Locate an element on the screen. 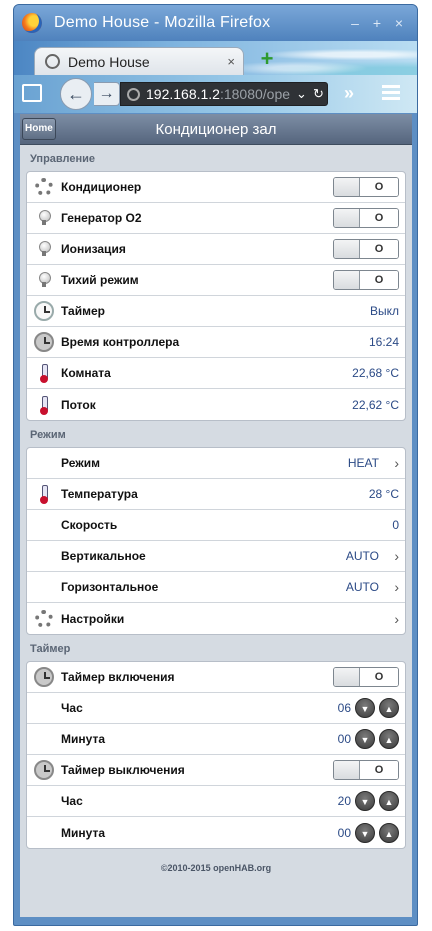 The height and width of the screenshot is (931, 432). reload-icon: ↻ is located at coordinates (318, 94).